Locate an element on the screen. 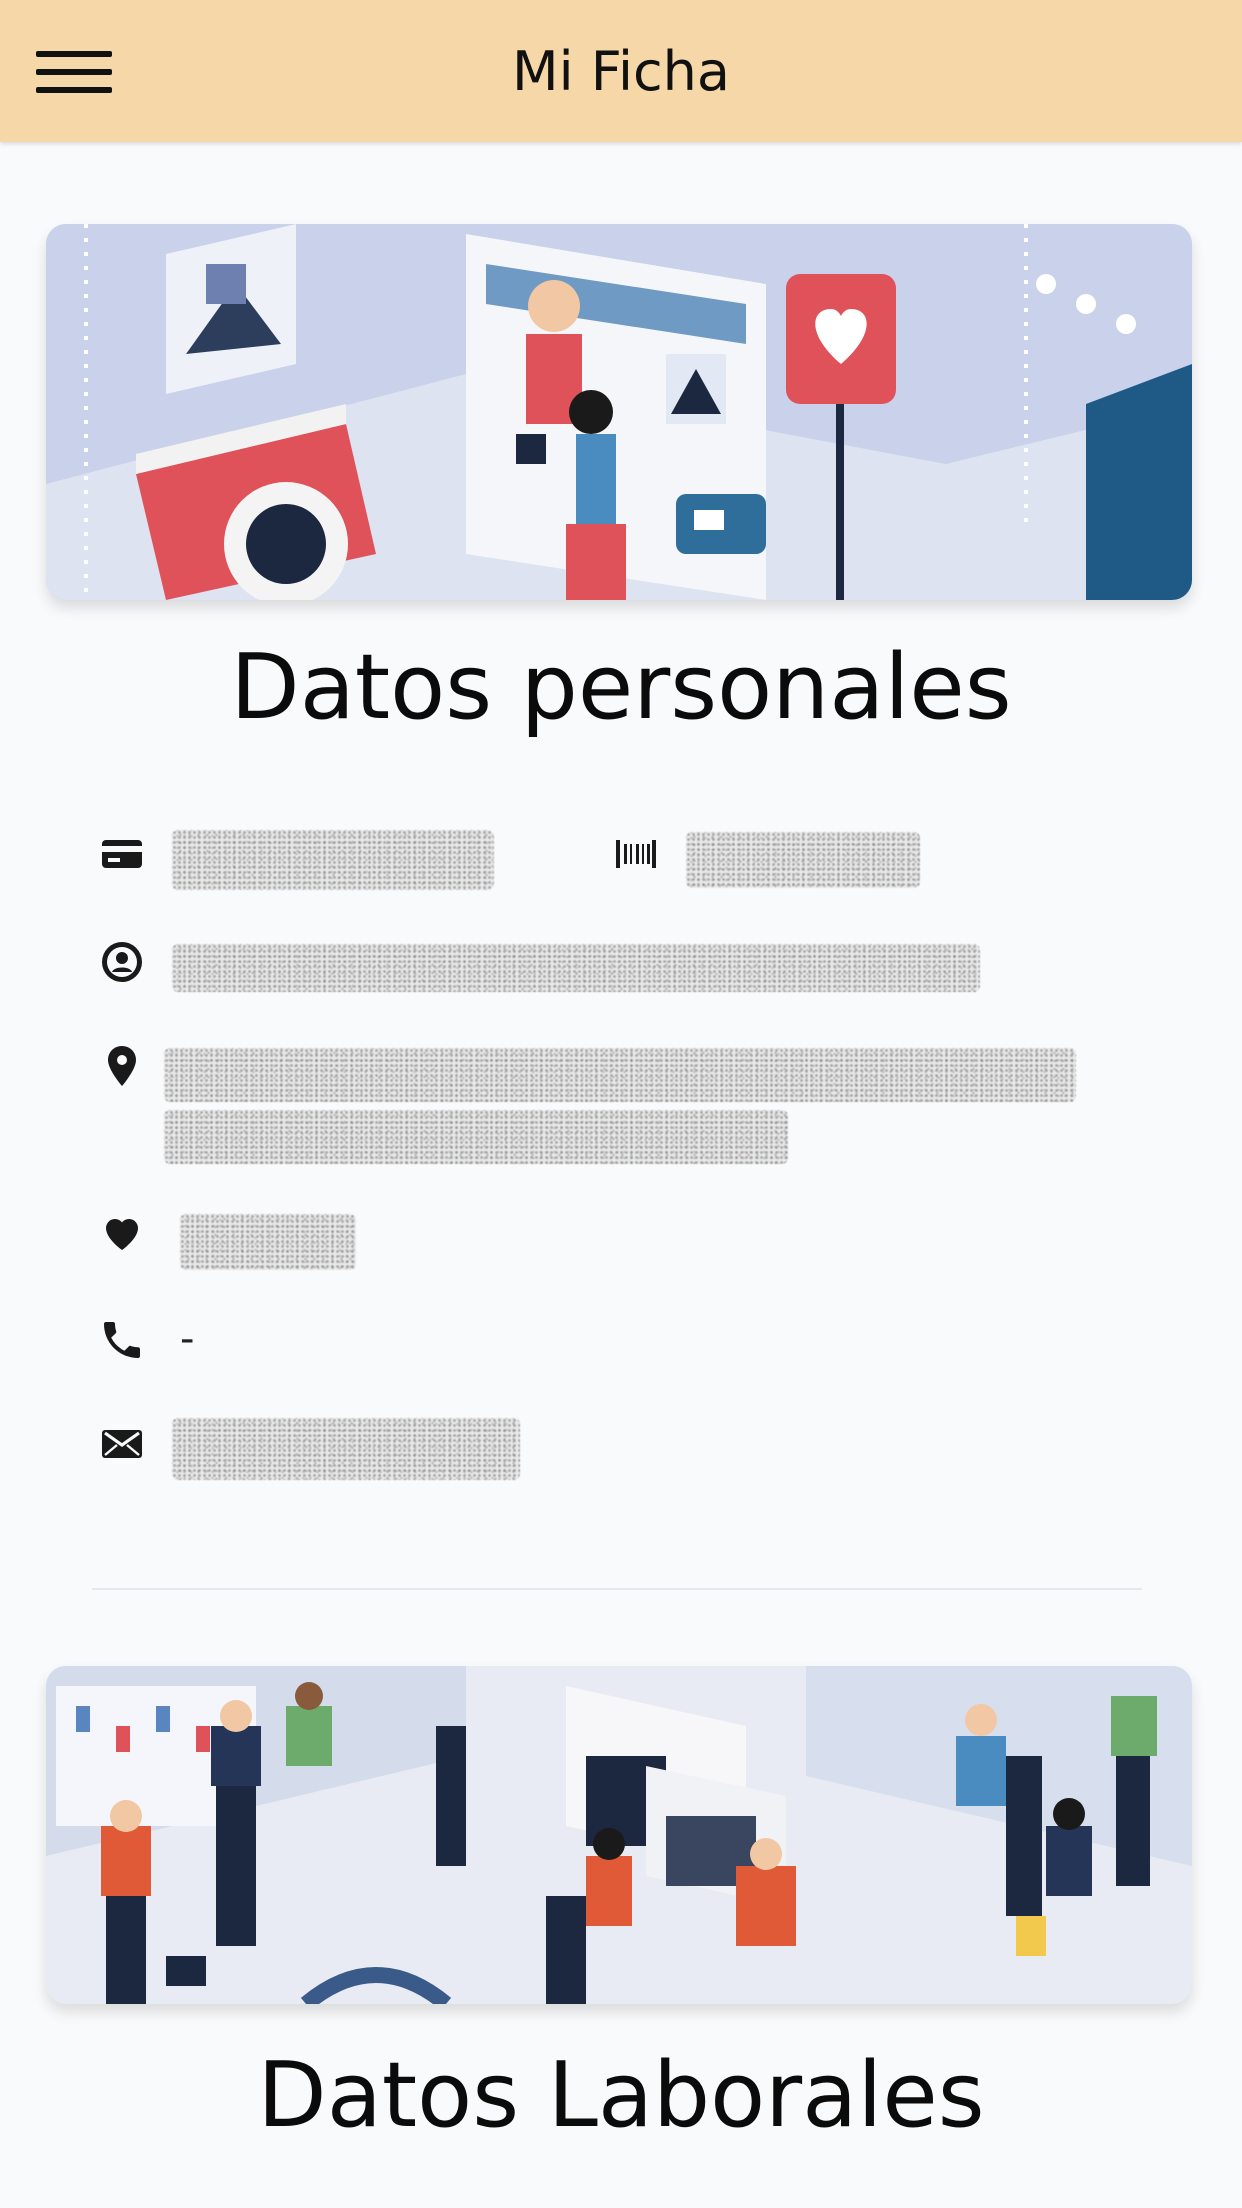 This screenshot has height=2208, width=1242. redacted-code is located at coordinates (803, 860).